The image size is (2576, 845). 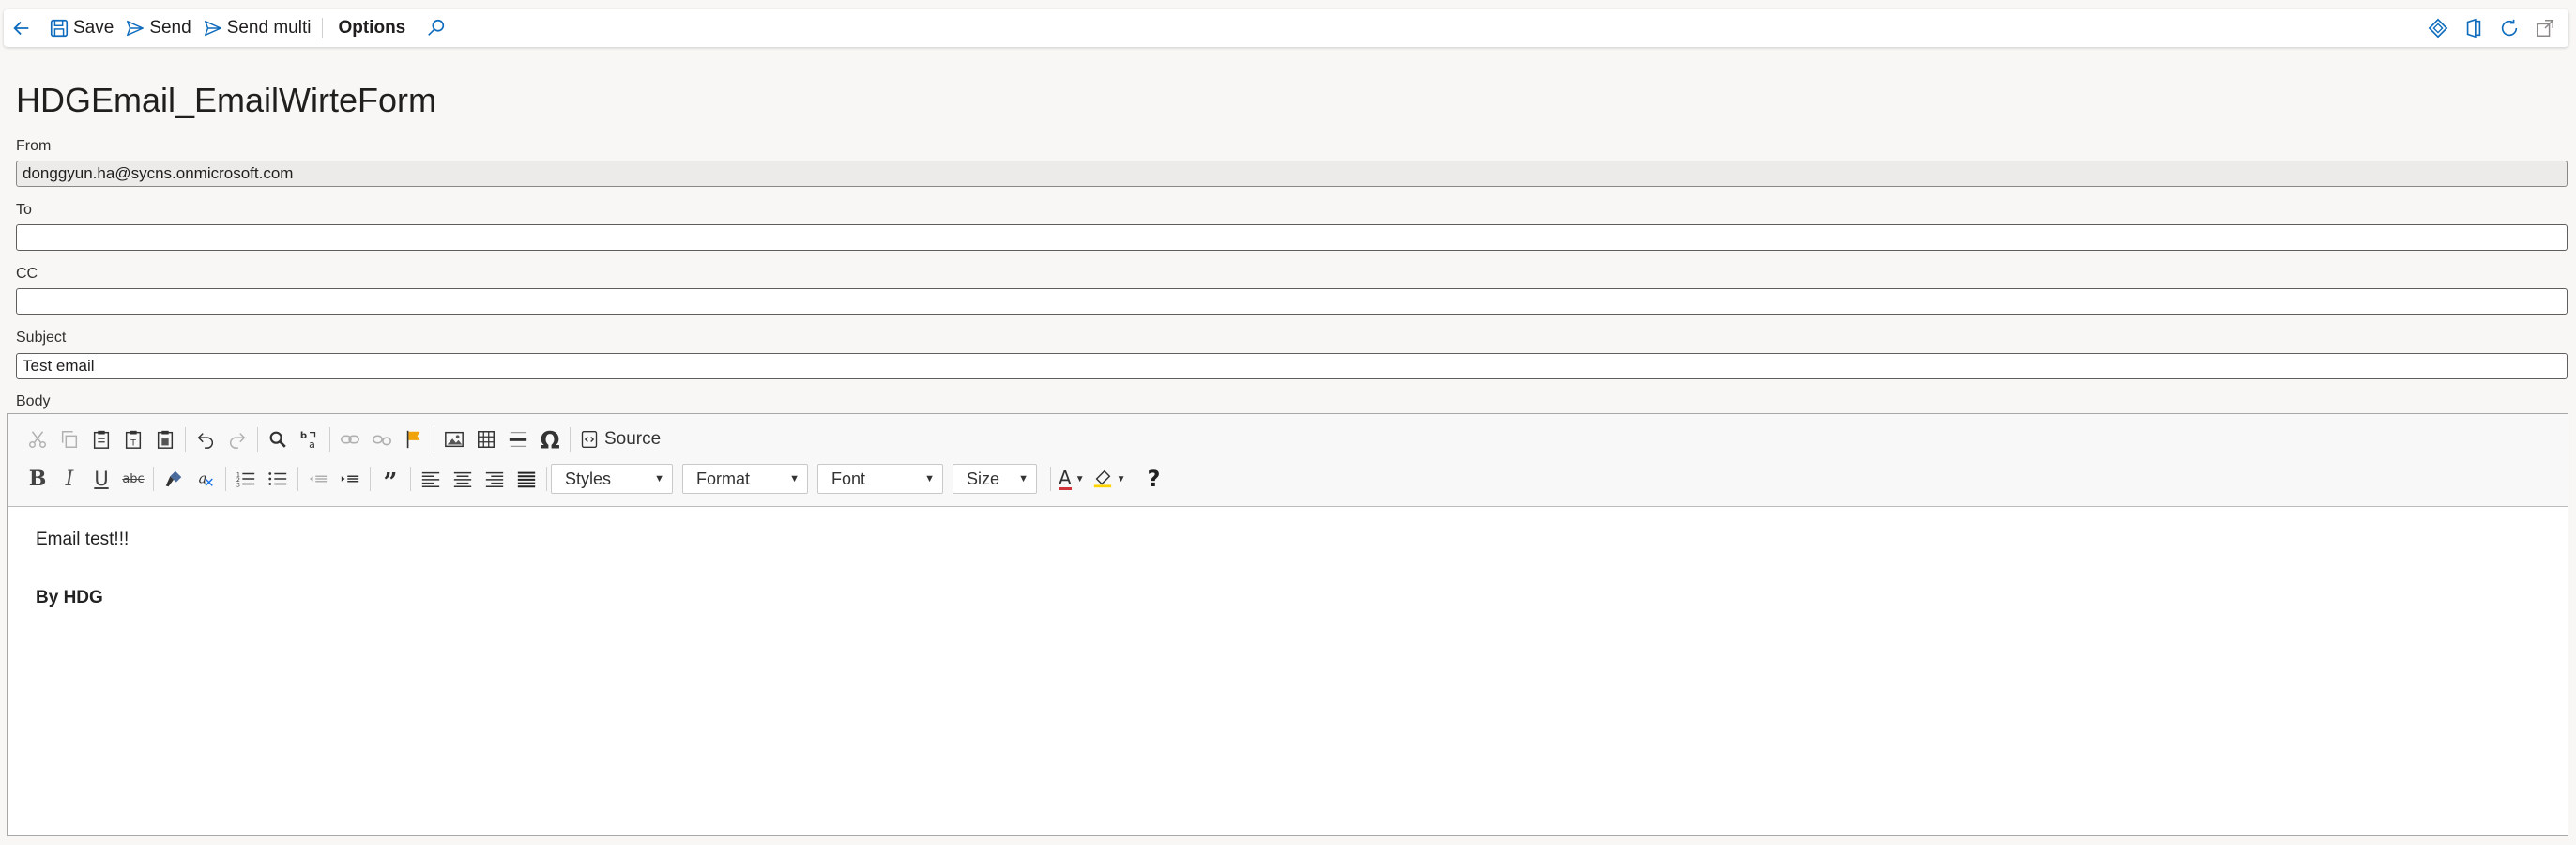 I want to click on bulleted-list-button, so click(x=278, y=479).